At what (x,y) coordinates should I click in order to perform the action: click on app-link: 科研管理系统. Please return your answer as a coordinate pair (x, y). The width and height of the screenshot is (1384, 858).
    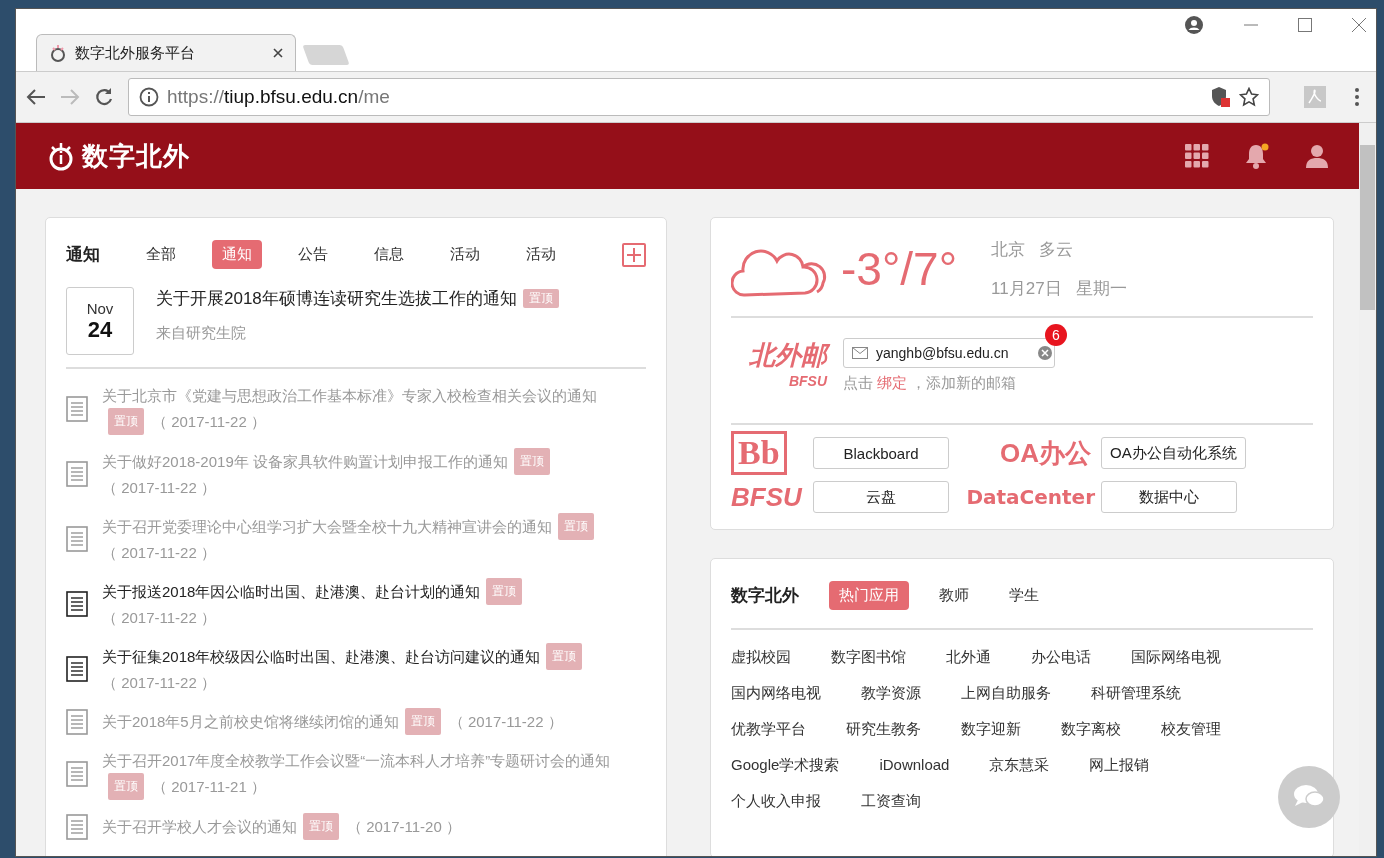
    Looking at the image, I should click on (1136, 693).